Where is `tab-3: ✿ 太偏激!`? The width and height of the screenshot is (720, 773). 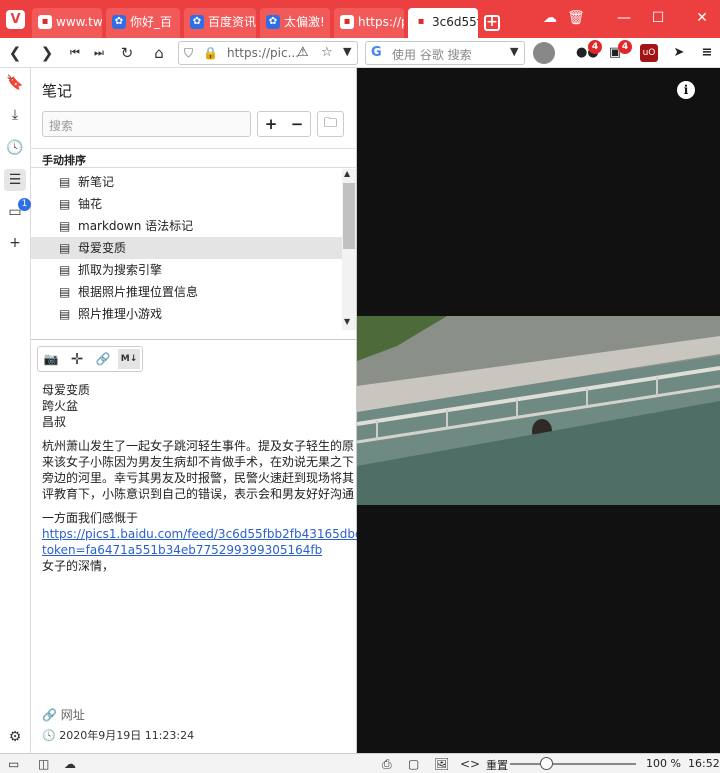
tab-3: ✿ 太偏激! is located at coordinates (295, 23).